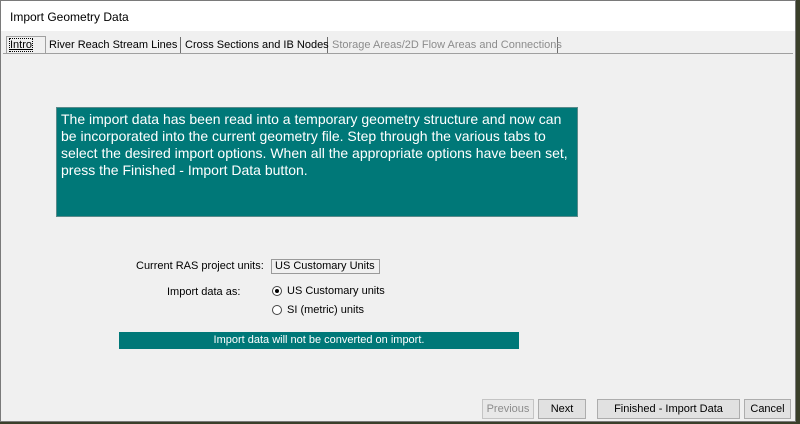 The height and width of the screenshot is (424, 800). I want to click on radio-us-customary-button, so click(277, 291).